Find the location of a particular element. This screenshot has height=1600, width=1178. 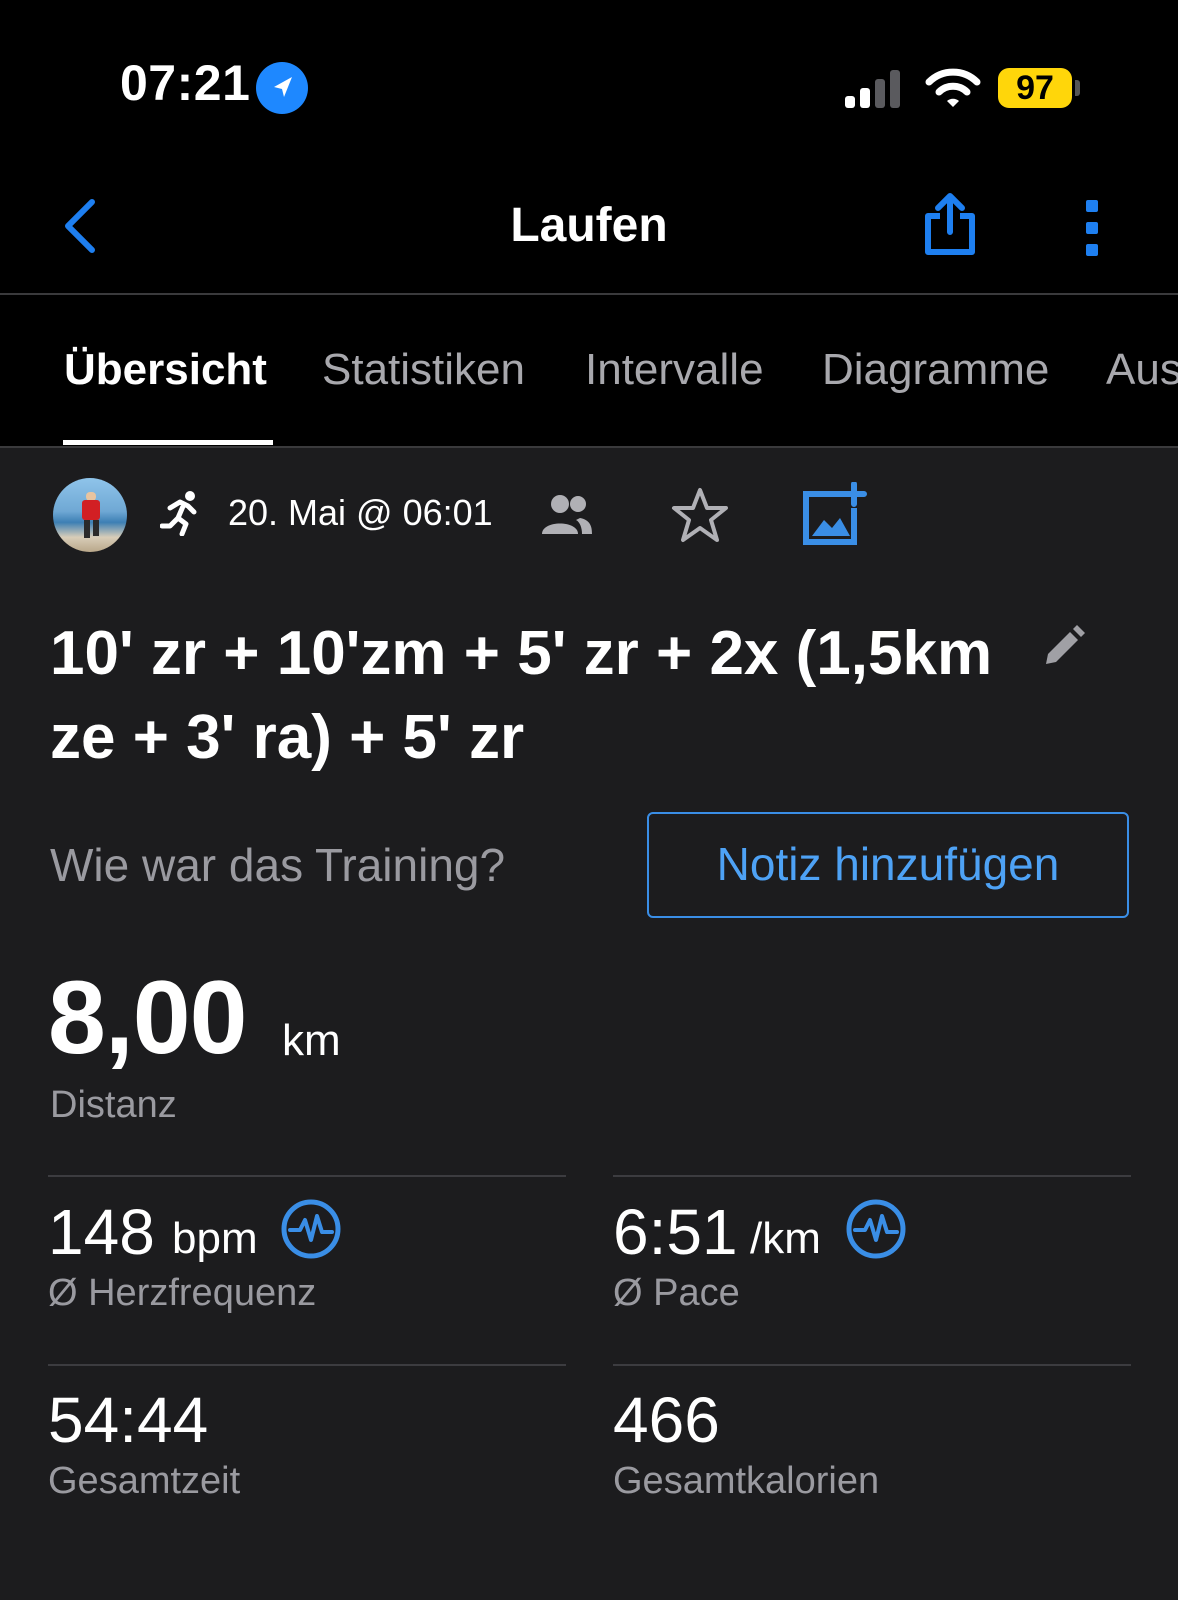

add-note-button: Notiz hinzufügen is located at coordinates (888, 865).